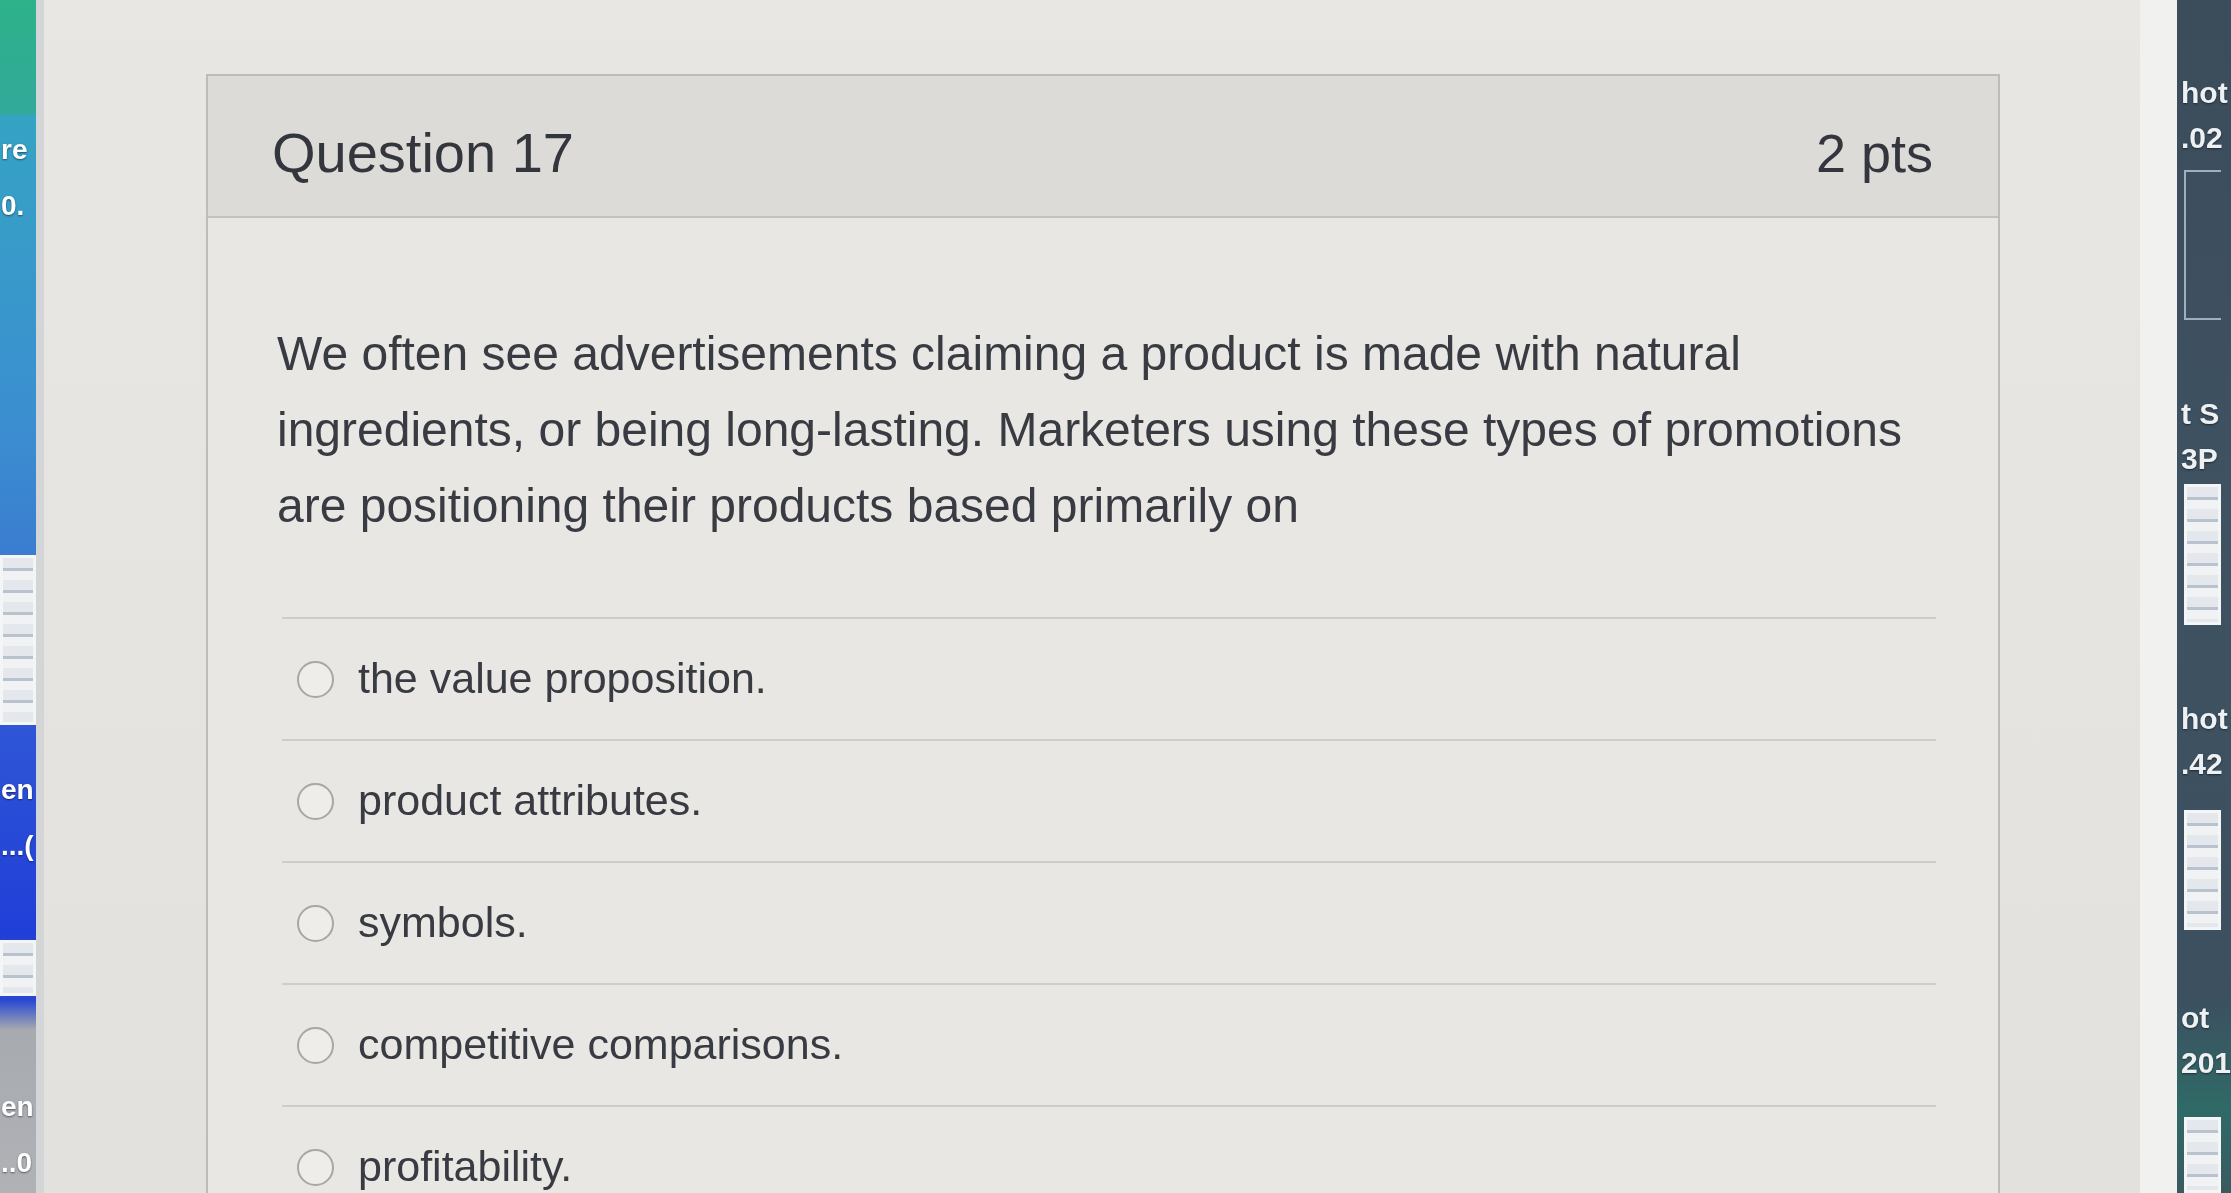 This screenshot has height=1193, width=2231. I want to click on answer-text: symbols., so click(443, 923).